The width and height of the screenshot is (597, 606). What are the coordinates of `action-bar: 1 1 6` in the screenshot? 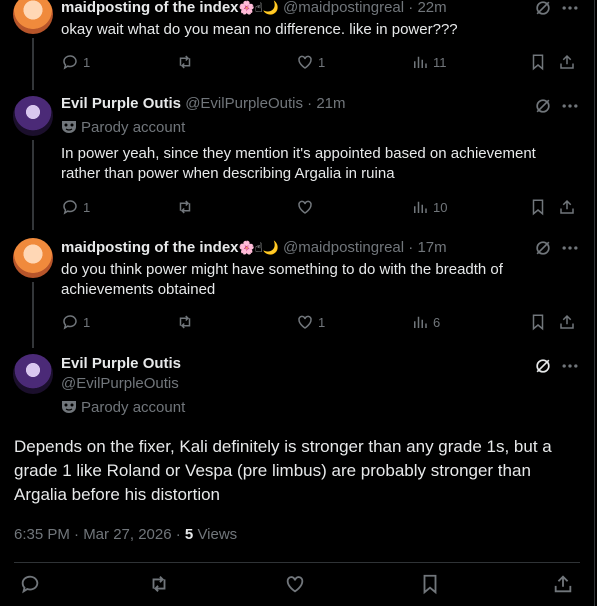 It's located at (321, 322).